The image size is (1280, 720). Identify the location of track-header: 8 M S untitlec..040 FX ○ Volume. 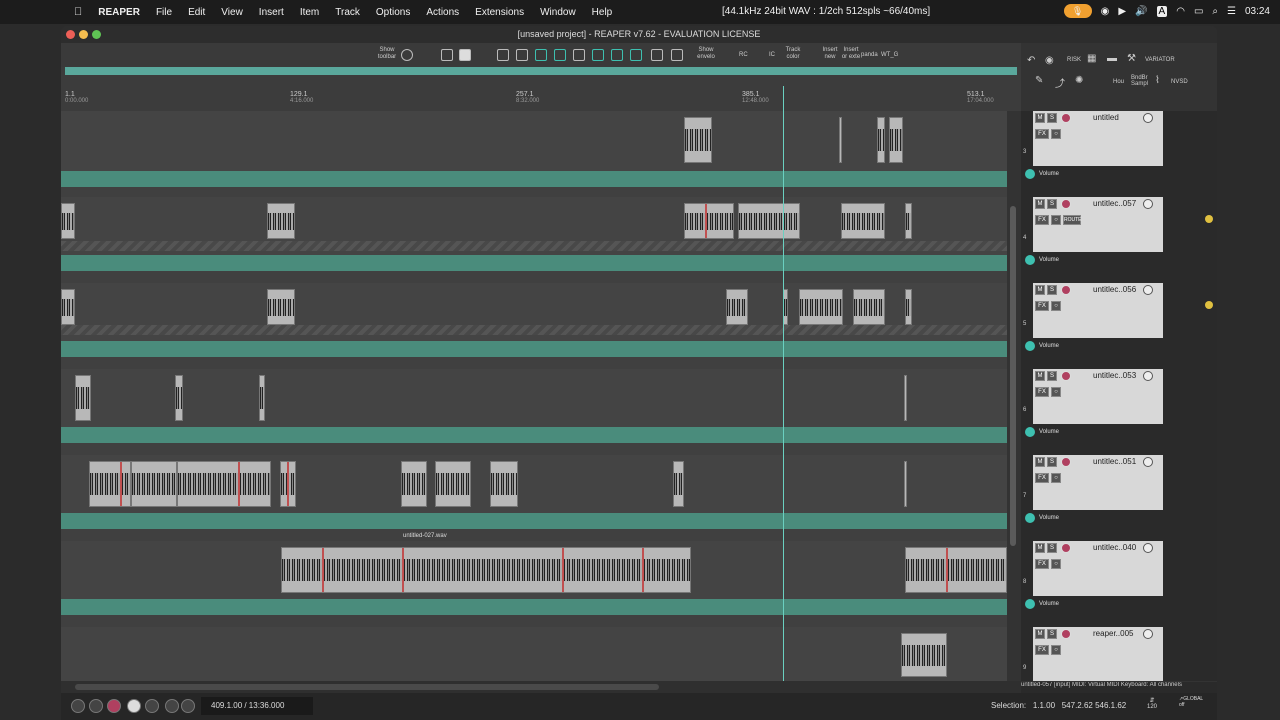
(1119, 584).